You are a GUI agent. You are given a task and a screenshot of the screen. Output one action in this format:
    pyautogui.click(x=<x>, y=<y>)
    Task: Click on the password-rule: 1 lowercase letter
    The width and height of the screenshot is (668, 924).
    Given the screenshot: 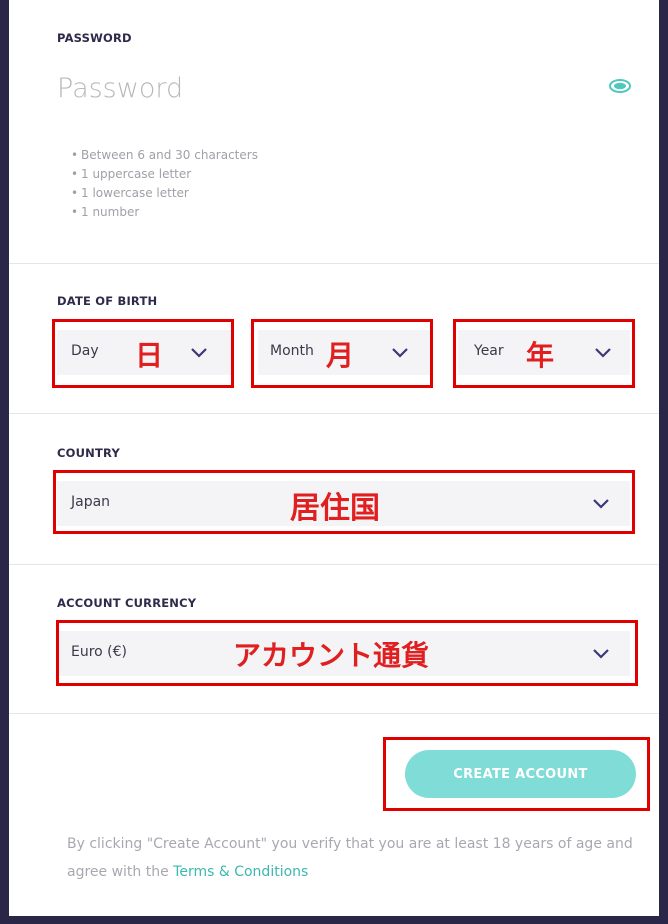 What is the action you would take?
    pyautogui.click(x=164, y=193)
    